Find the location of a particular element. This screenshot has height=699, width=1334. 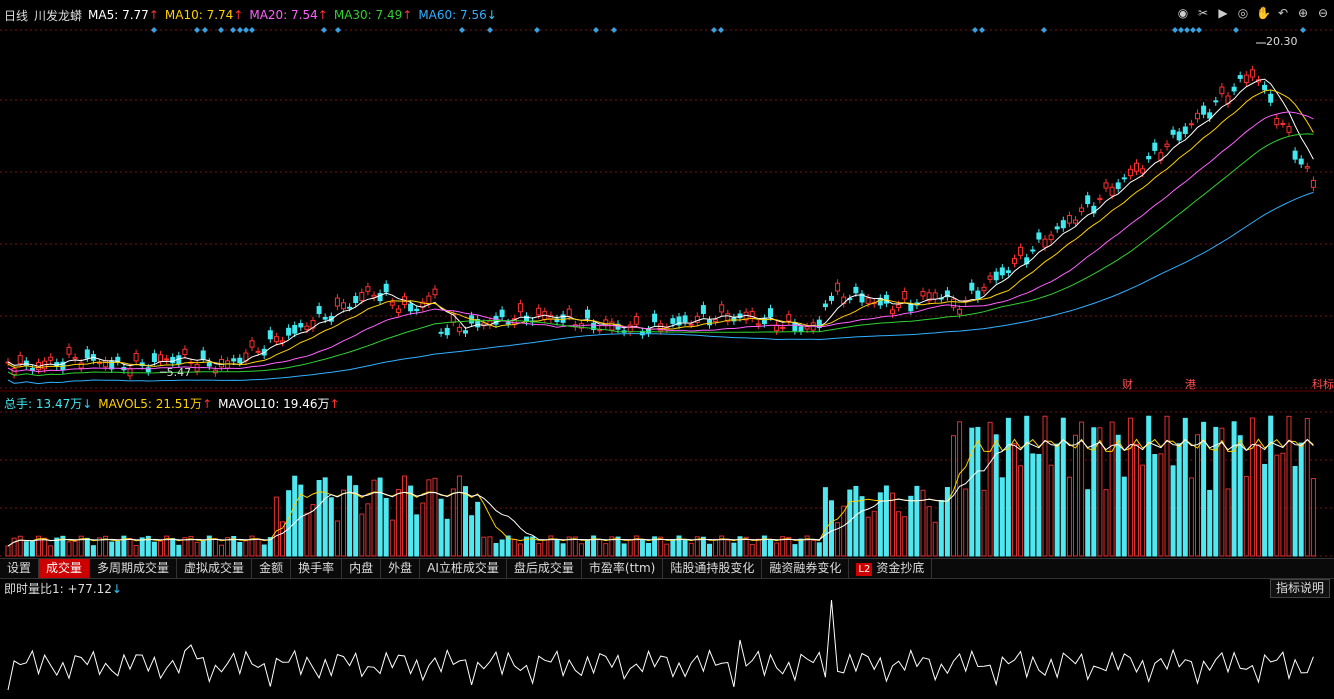

record-icon: ◎ is located at coordinates (1243, 13).